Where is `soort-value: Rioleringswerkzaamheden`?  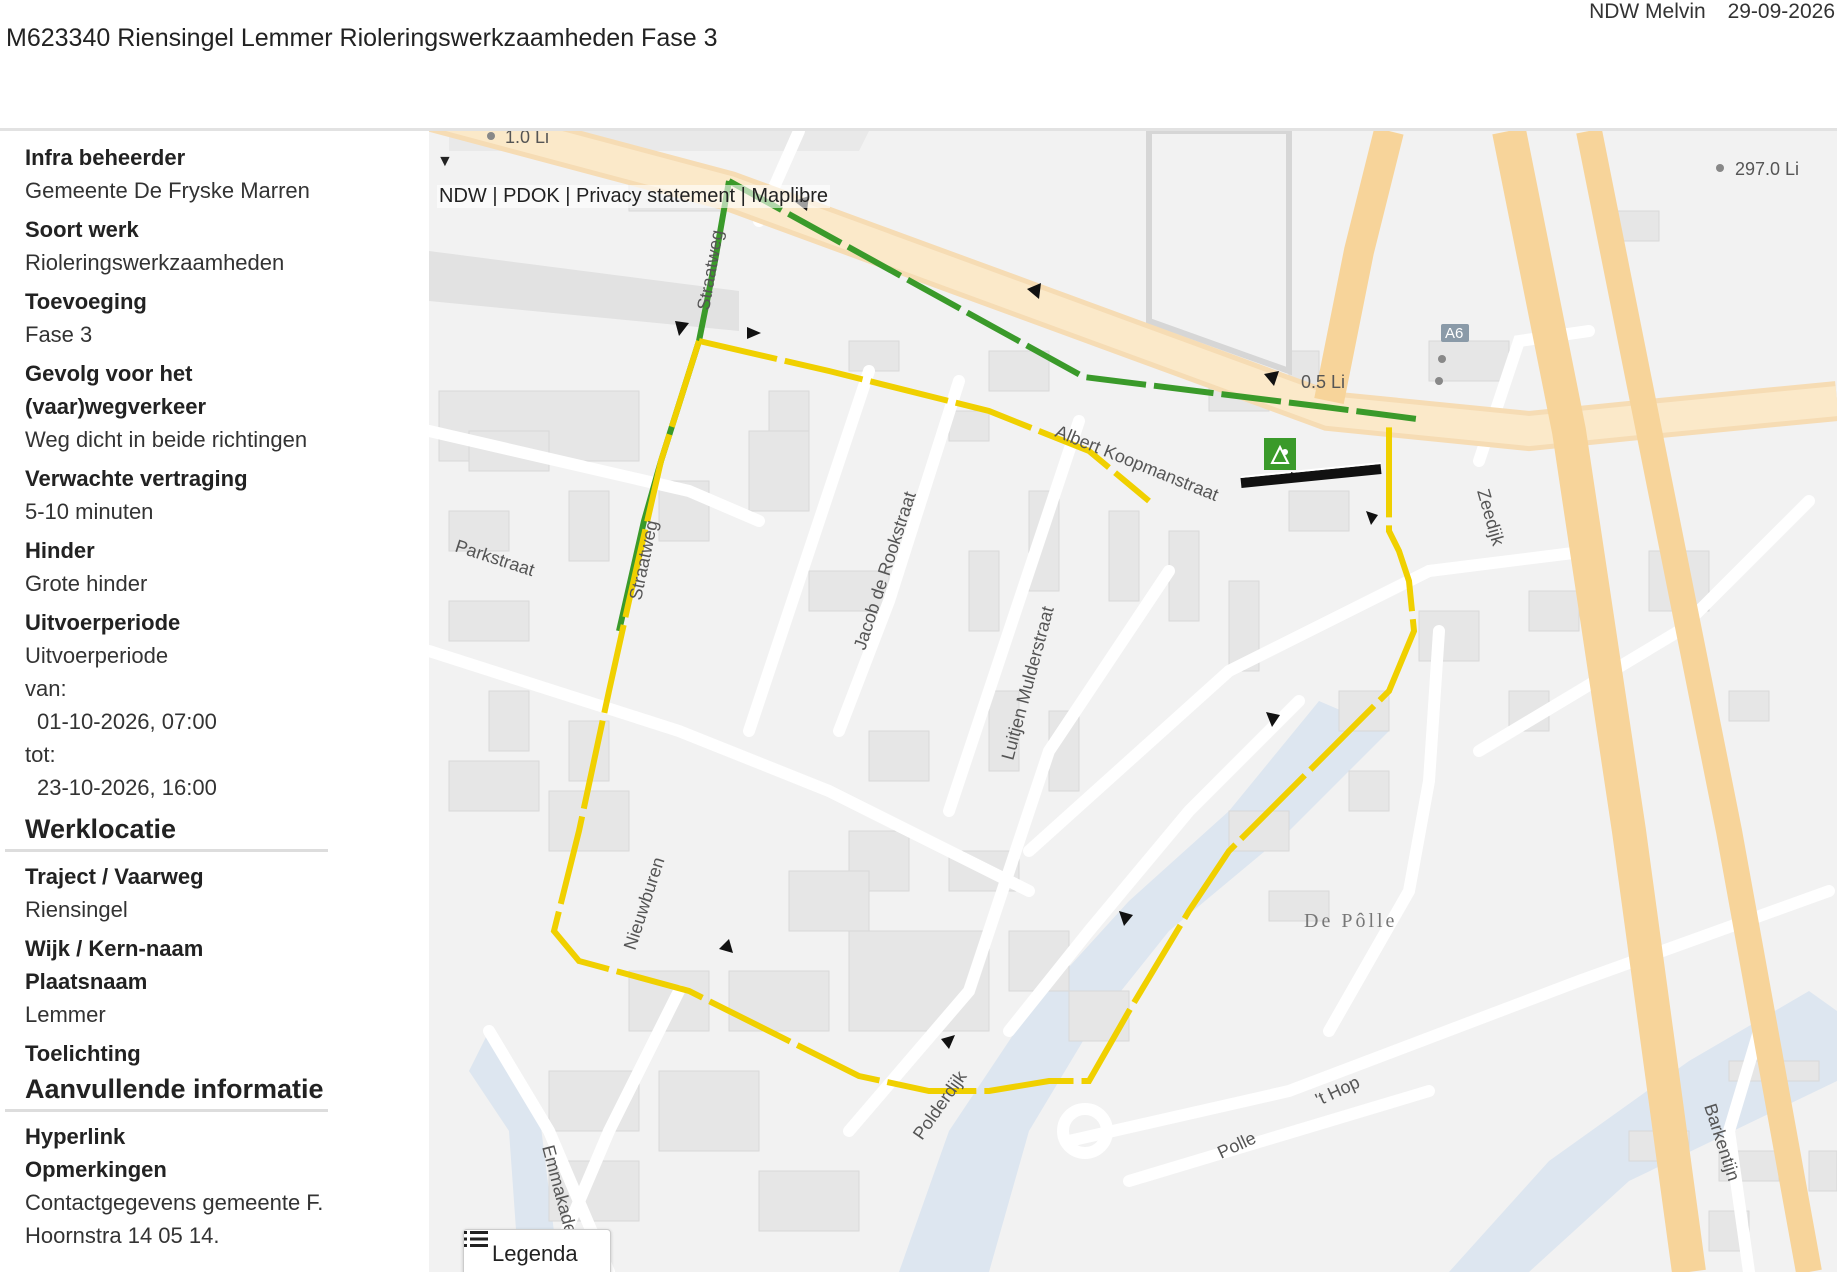 soort-value: Rioleringswerkzaamheden is located at coordinates (155, 262).